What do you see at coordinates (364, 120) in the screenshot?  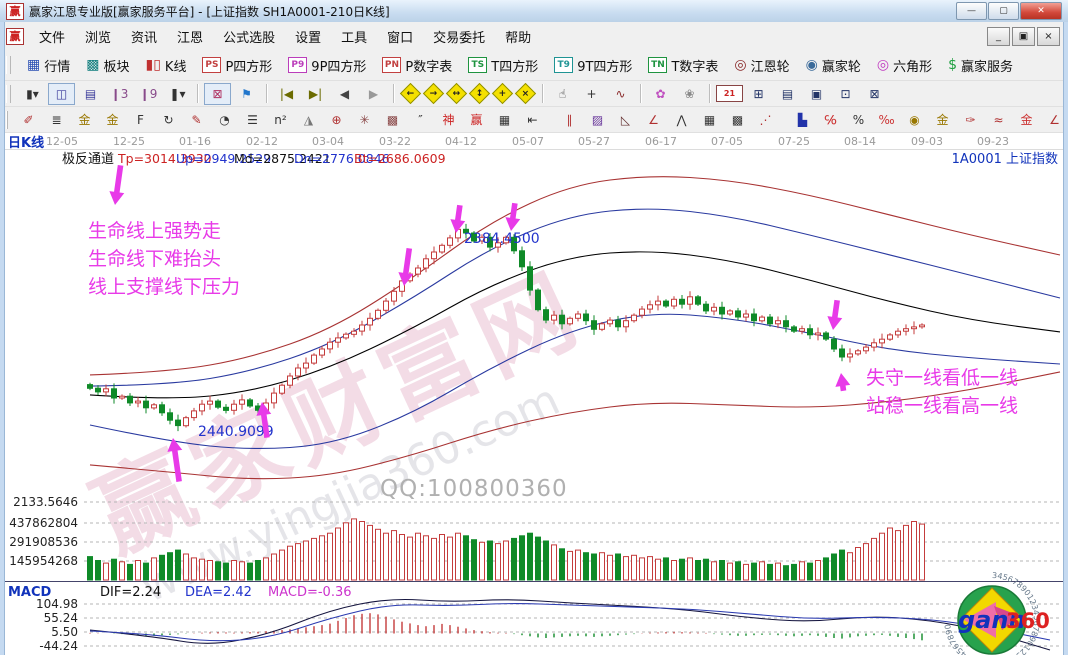 I see `web-tool: ✳` at bounding box center [364, 120].